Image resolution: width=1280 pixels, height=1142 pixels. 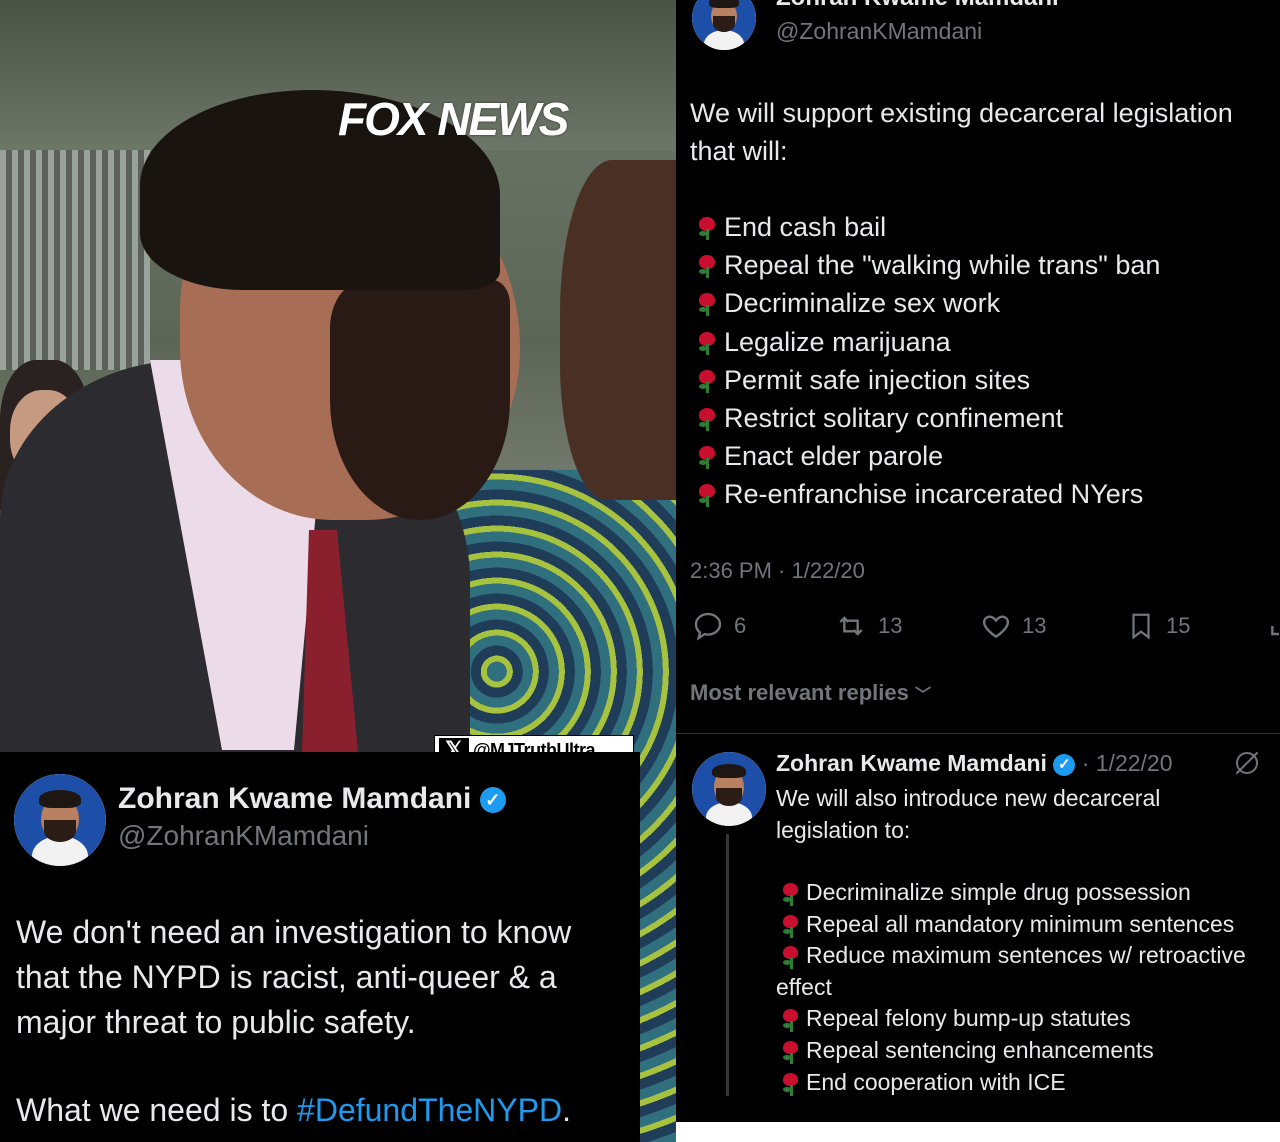 What do you see at coordinates (890, 625) in the screenshot?
I see `repost-count: 13` at bounding box center [890, 625].